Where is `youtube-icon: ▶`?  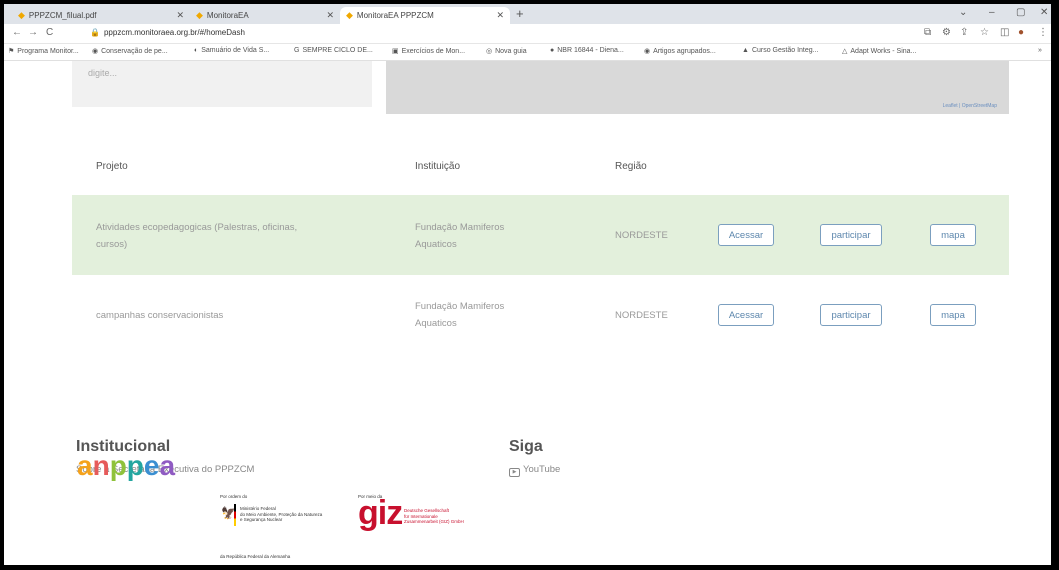 youtube-icon: ▶ is located at coordinates (514, 472).